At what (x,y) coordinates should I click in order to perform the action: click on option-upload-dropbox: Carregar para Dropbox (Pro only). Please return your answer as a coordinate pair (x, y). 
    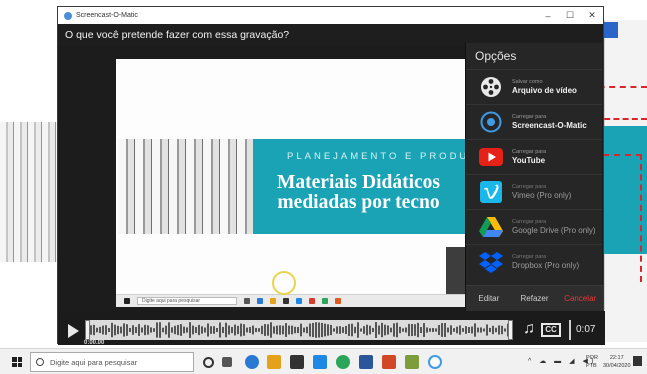
    Looking at the image, I should click on (534, 261).